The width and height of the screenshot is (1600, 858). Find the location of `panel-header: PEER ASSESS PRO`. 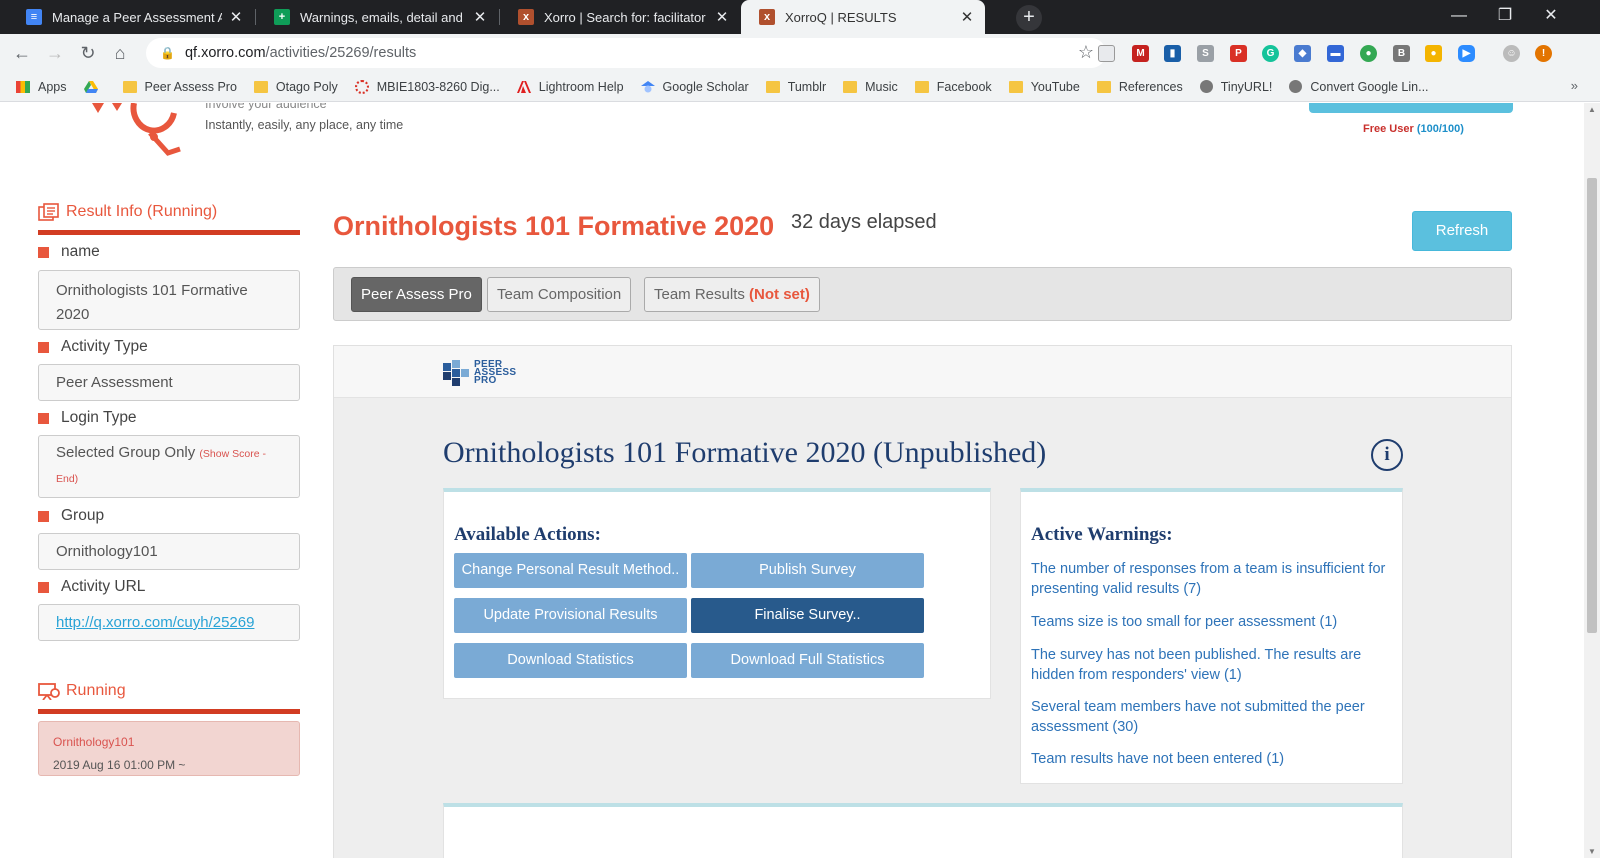

panel-header: PEER ASSESS PRO is located at coordinates (922, 372).